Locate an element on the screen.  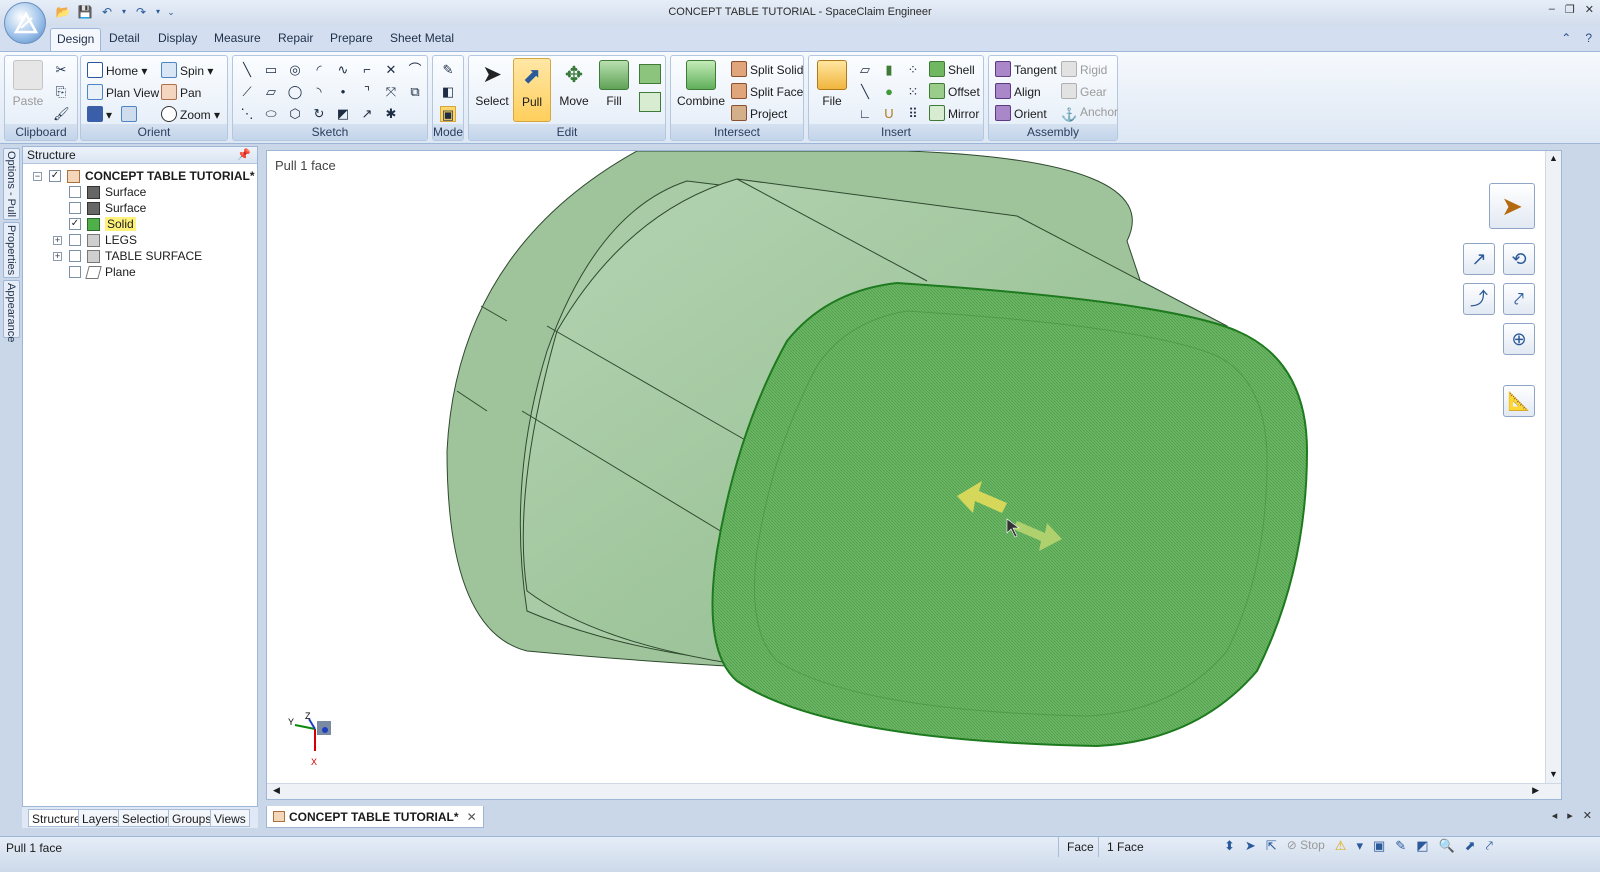
replace-icon is located at coordinates (650, 102).